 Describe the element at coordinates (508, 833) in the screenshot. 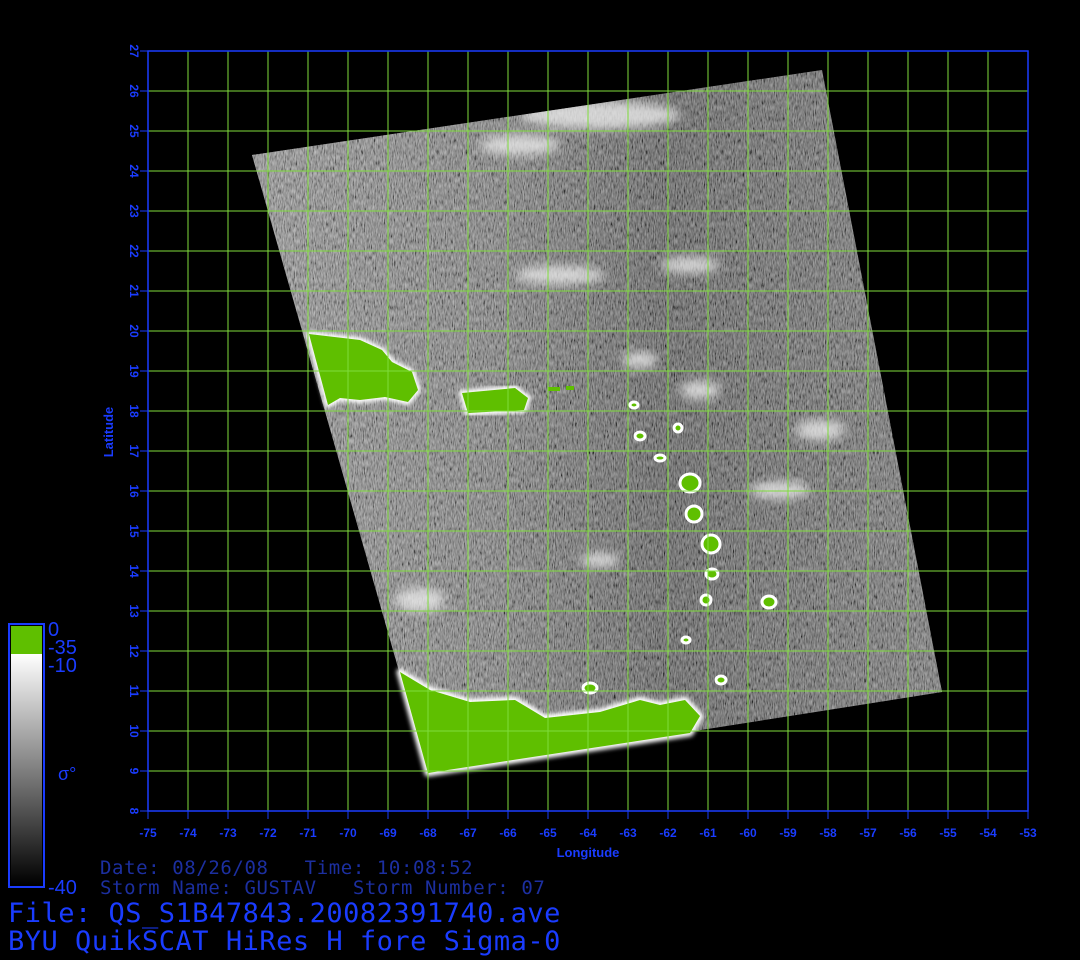

I see `lon-tick-label: -66` at that location.